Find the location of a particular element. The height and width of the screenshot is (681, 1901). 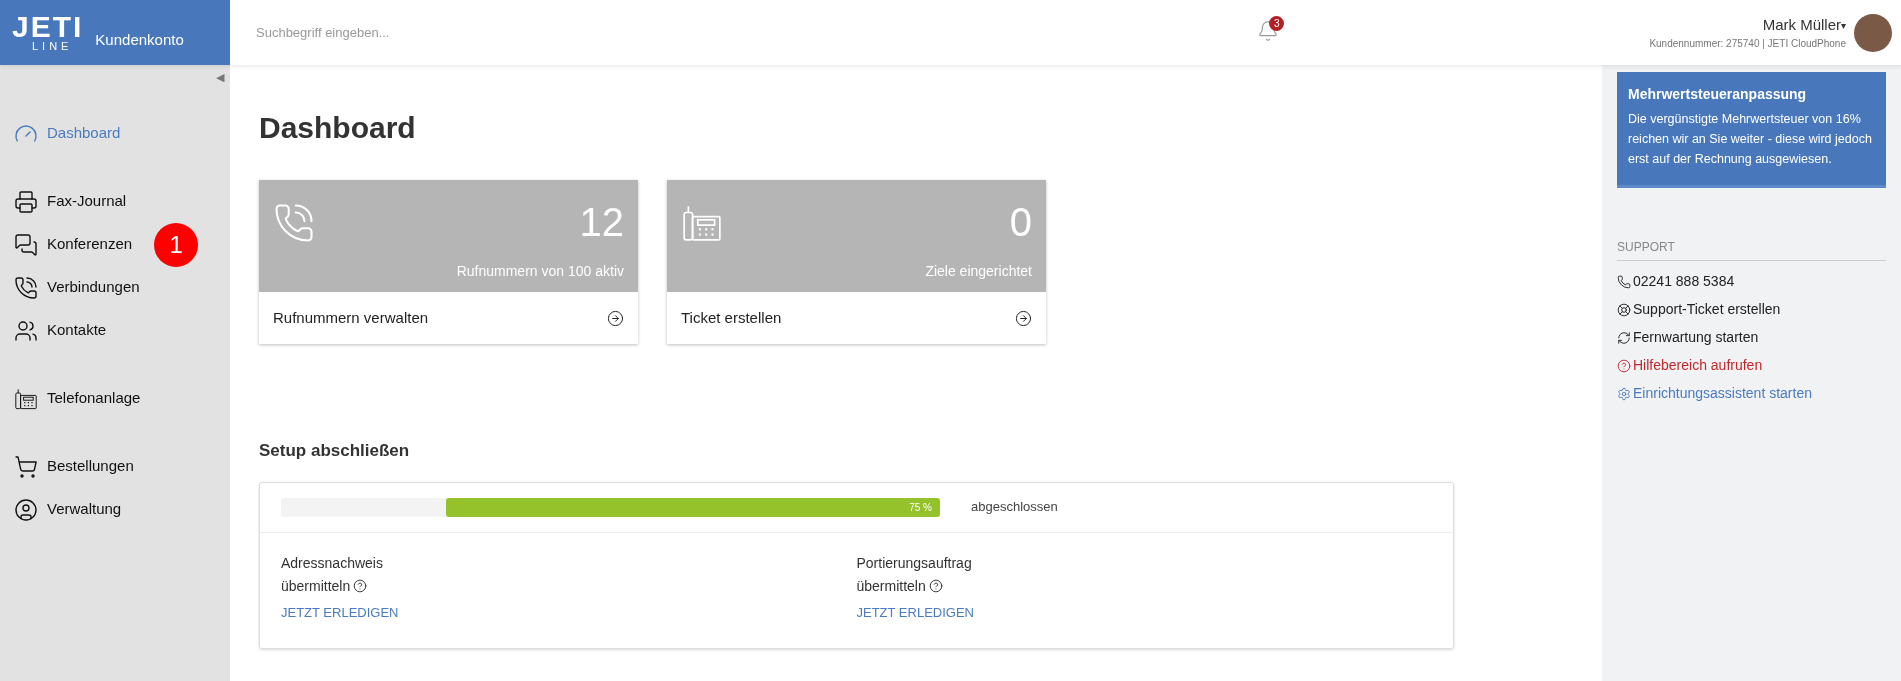

bell-icon is located at coordinates (1268, 31).